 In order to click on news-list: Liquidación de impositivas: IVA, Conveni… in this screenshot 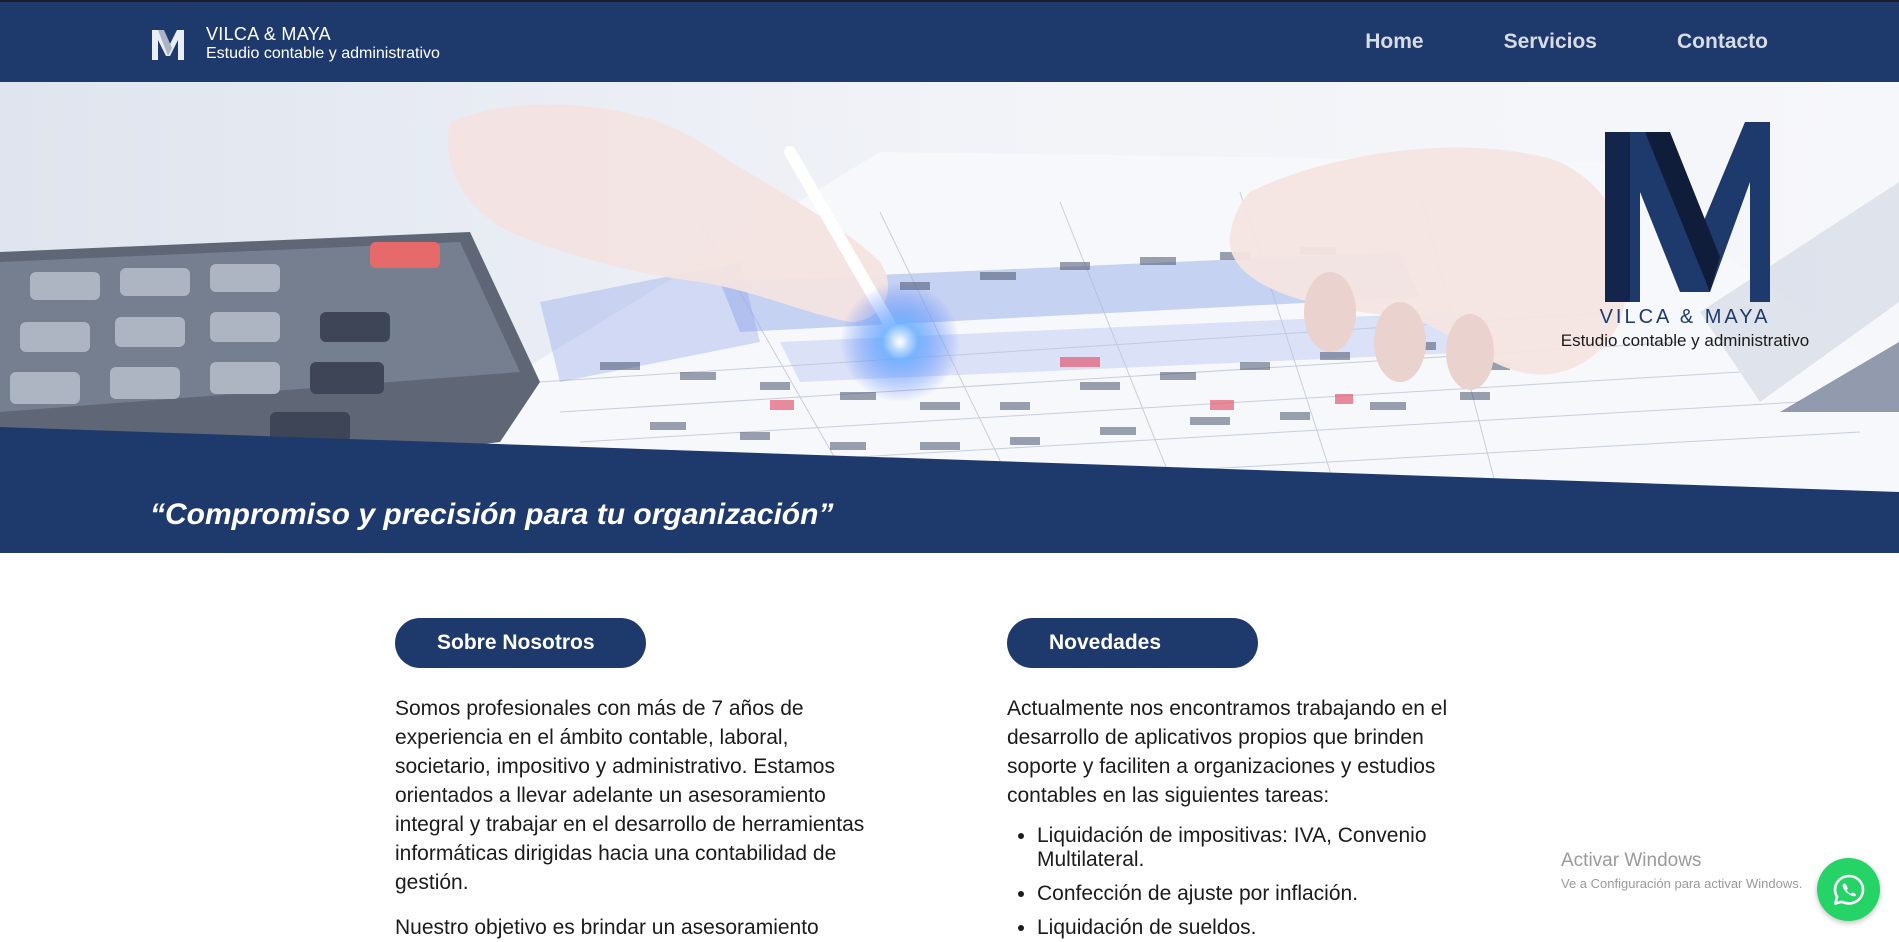, I will do `click(1252, 882)`.